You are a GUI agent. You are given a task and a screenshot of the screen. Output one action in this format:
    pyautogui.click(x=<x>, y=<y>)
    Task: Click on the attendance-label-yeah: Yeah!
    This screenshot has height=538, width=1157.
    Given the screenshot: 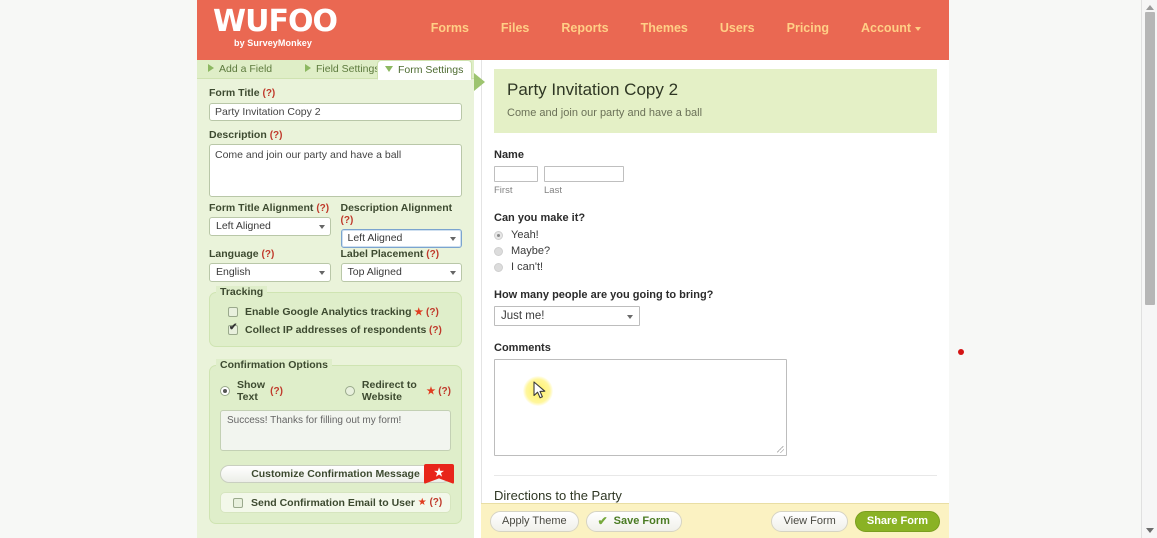 What is the action you would take?
    pyautogui.click(x=525, y=235)
    